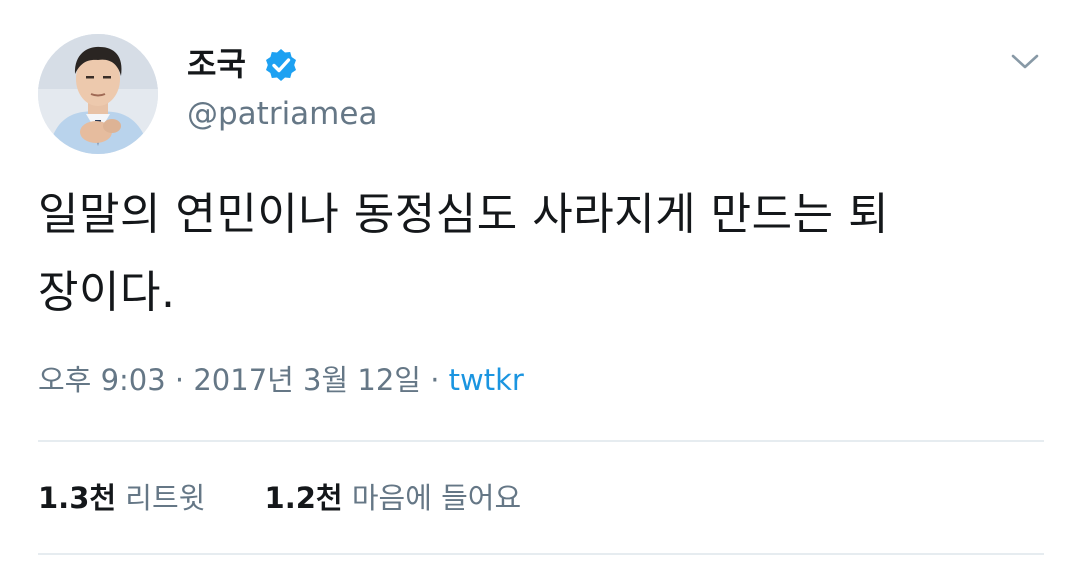  Describe the element at coordinates (303, 498) in the screenshot. I see `likes-count: 1.2천` at that location.